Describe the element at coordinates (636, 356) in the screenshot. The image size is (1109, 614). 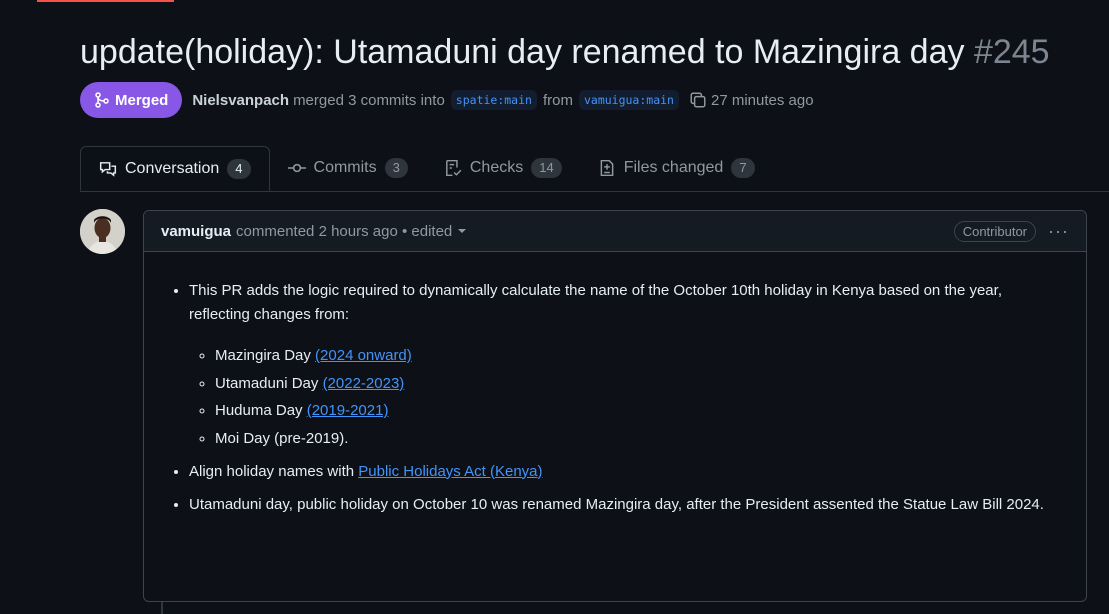
I see `list-item: Mazingira Day (2024 onward)` at that location.